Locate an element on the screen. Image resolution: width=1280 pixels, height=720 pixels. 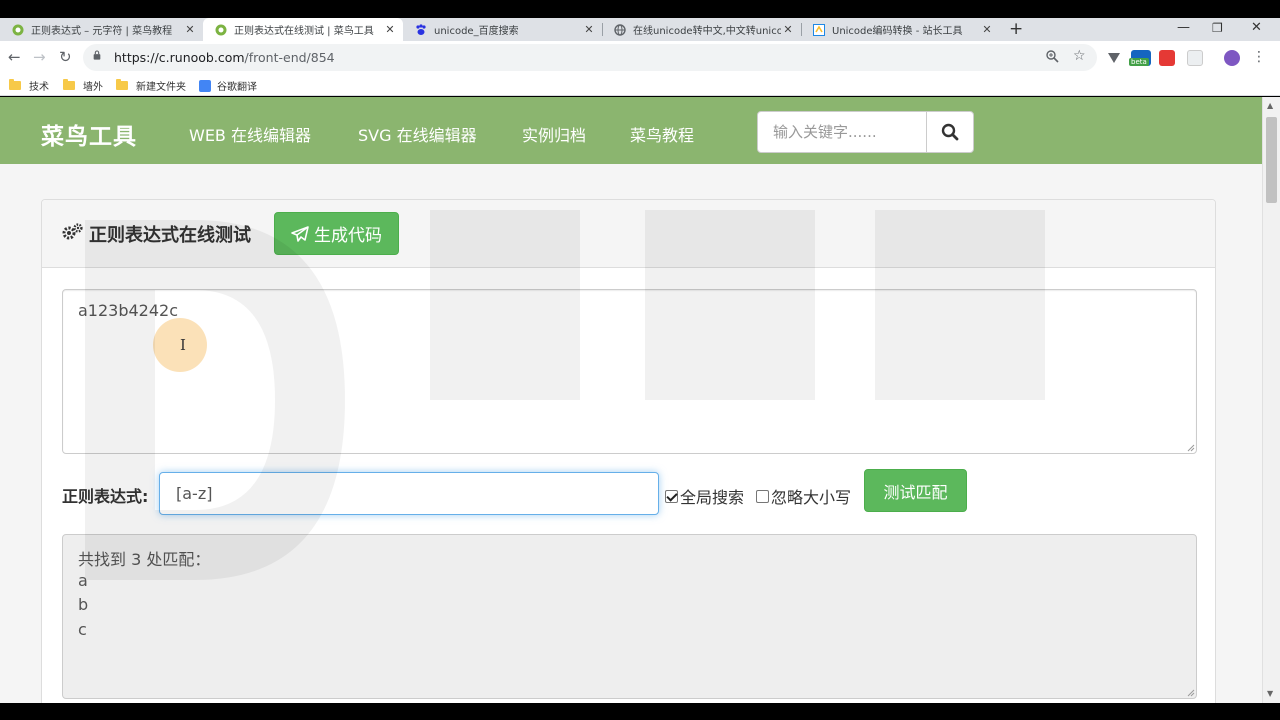
tab-unicode-converter: 在线unicode转中文,中文转unicode ✕ is located at coordinates (701, 29).